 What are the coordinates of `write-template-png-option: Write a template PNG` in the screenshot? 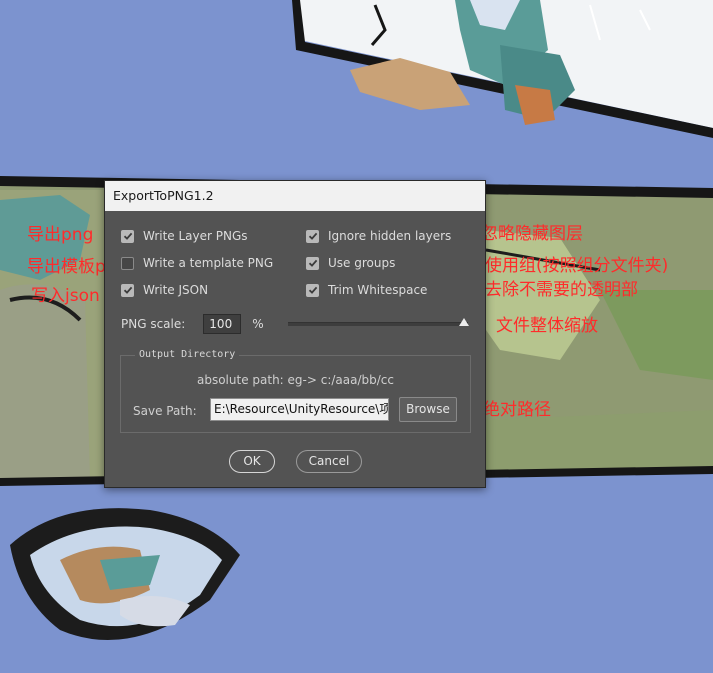 It's located at (197, 263).